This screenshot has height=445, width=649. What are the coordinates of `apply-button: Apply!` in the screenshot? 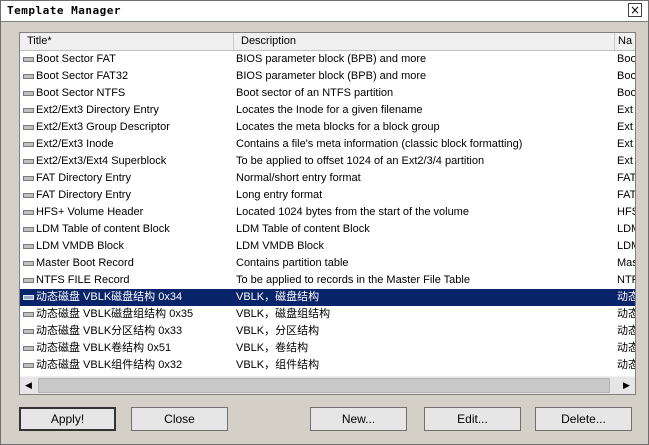 It's located at (67, 419).